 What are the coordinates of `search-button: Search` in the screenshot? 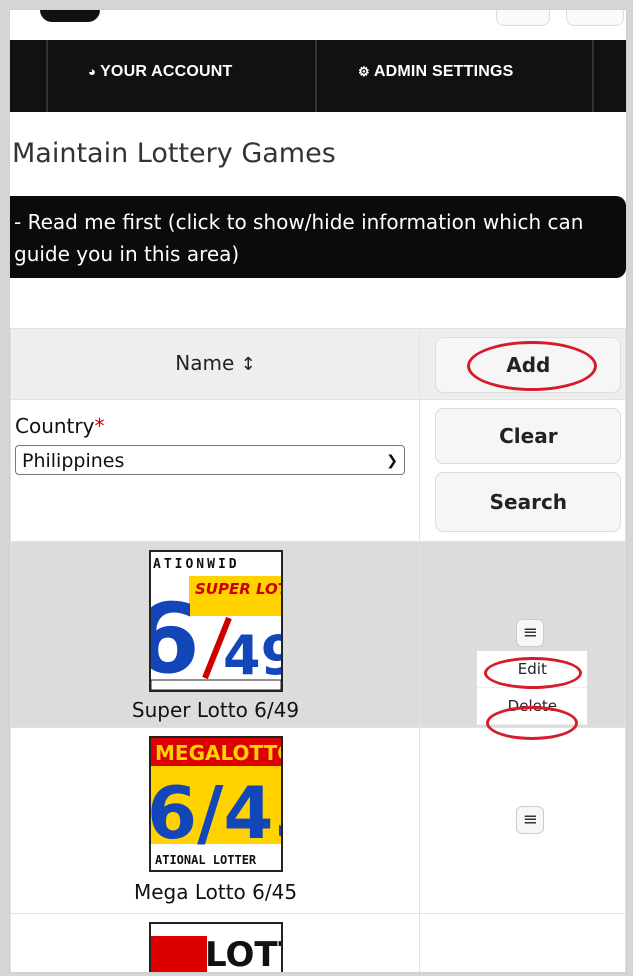 It's located at (528, 502).